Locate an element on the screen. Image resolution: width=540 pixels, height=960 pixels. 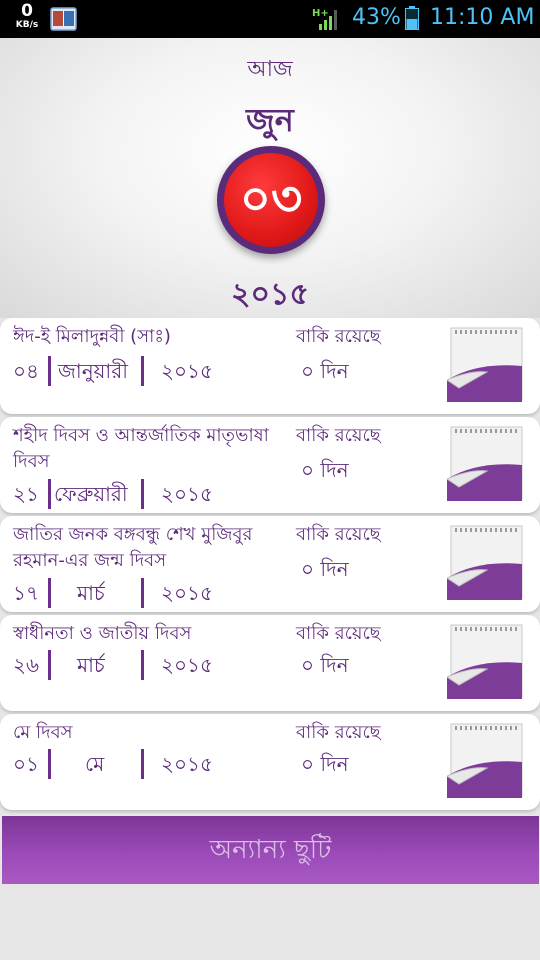
holiday-day: ১৭ is located at coordinates (26, 593).